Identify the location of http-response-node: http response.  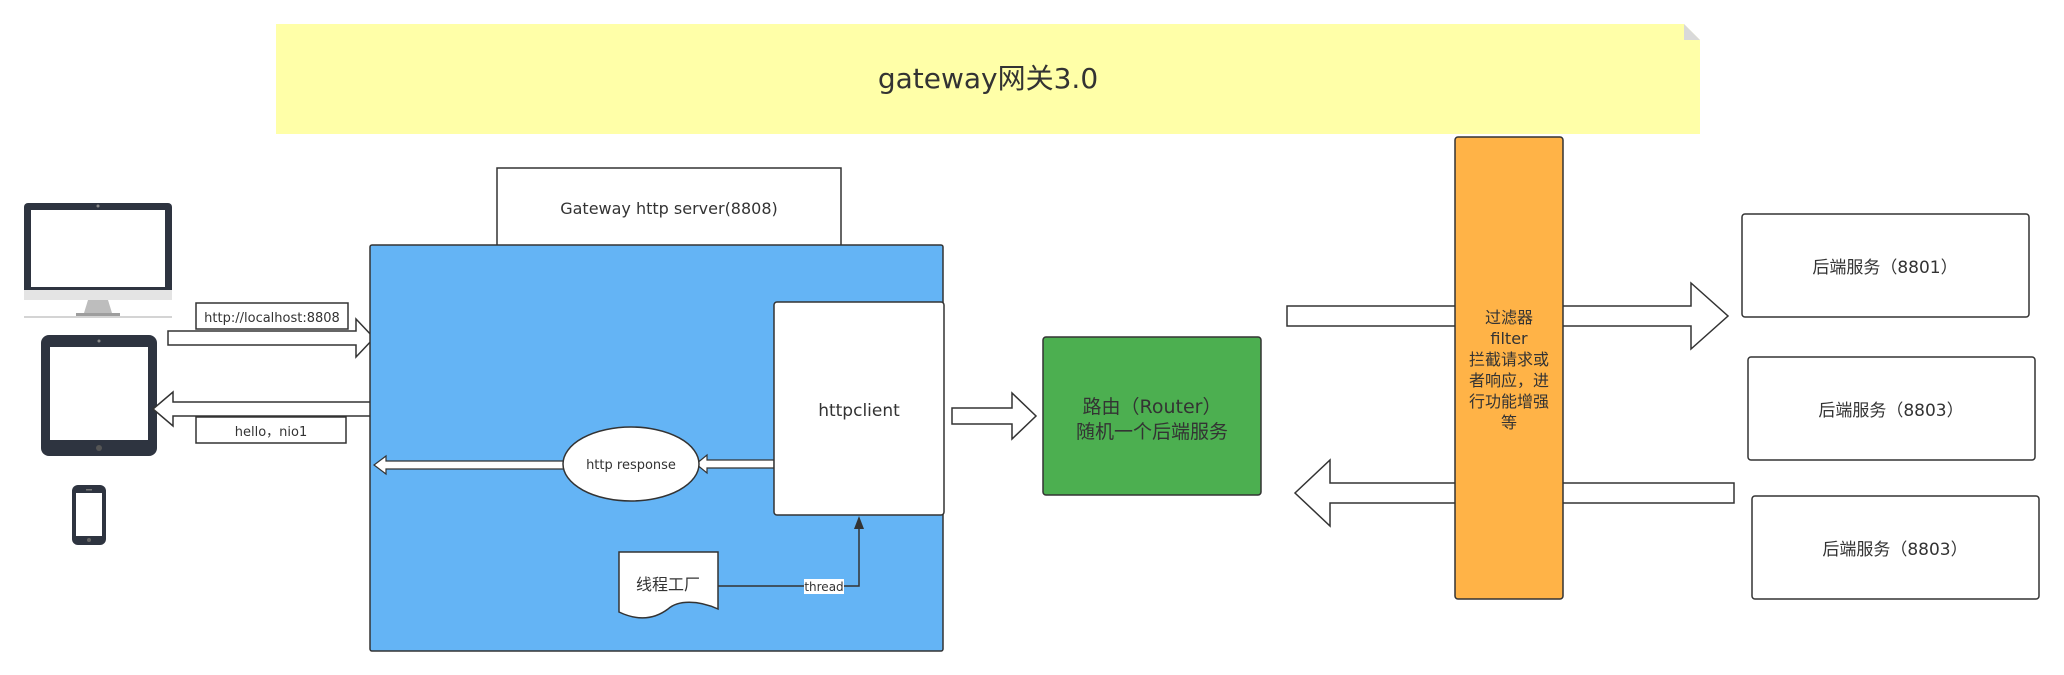
(631, 464).